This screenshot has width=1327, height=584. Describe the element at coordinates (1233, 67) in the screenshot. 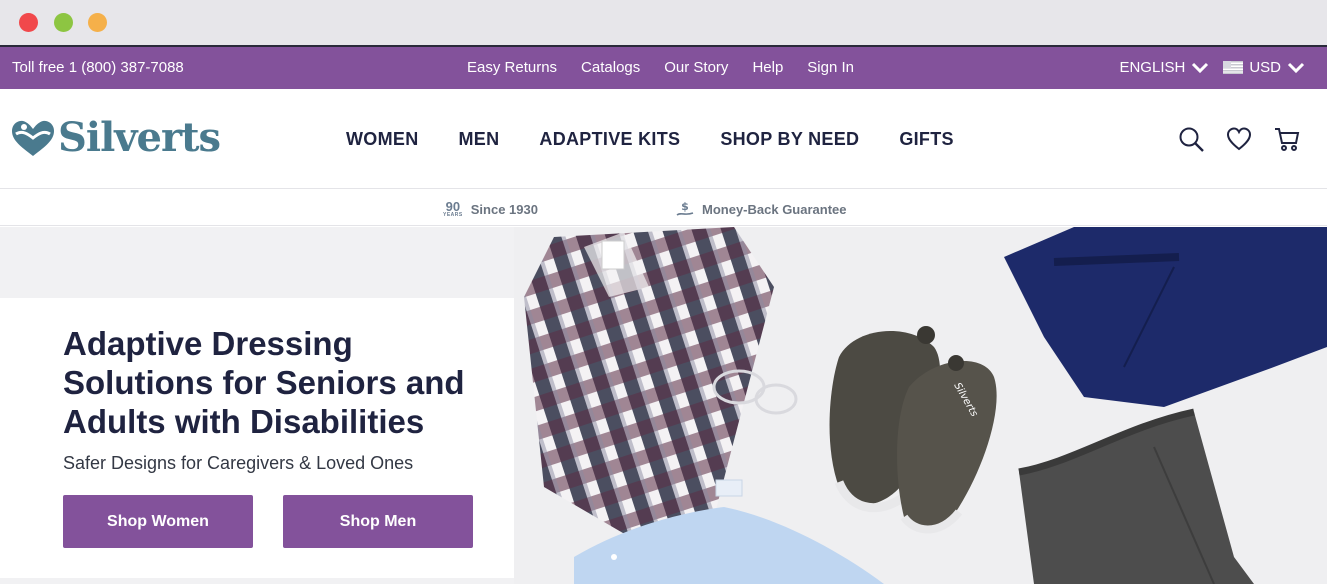

I see `us-flag-icon` at that location.